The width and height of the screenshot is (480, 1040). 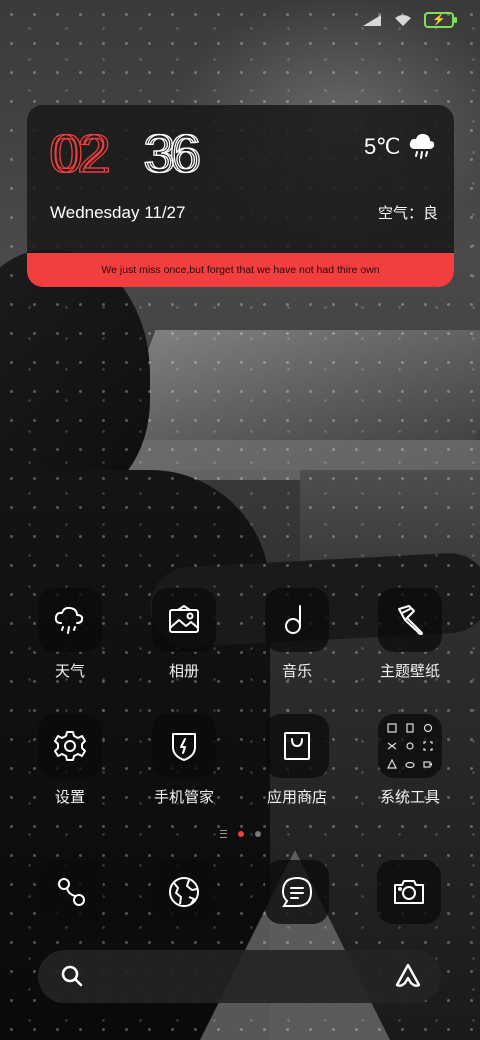 I want to click on weather-icon-tile, so click(x=70, y=620).